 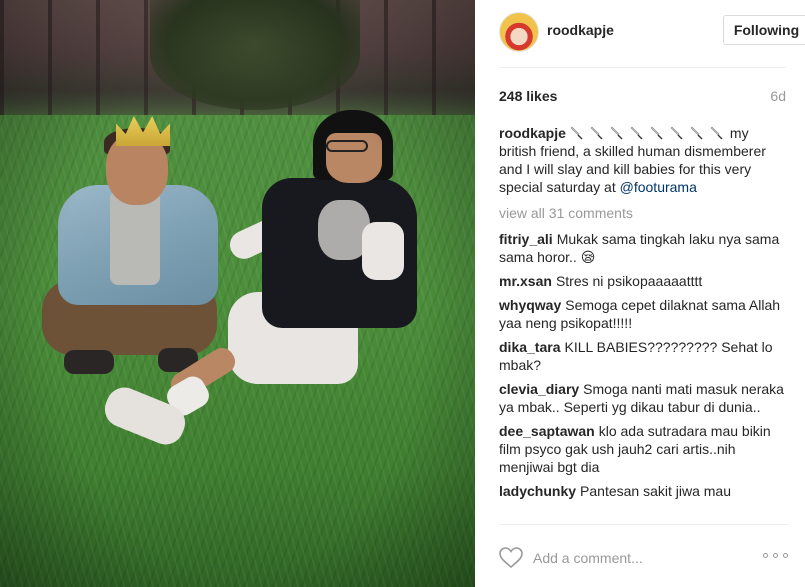 I want to click on comment-username: ladychunky, so click(x=537, y=491).